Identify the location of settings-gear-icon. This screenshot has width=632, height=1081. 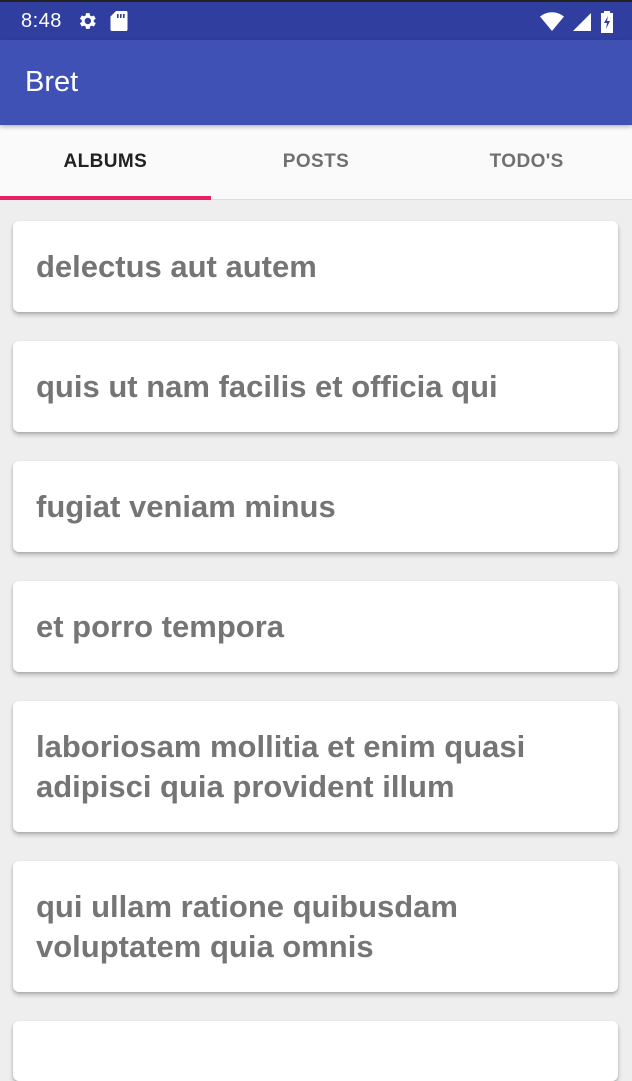
(87, 21).